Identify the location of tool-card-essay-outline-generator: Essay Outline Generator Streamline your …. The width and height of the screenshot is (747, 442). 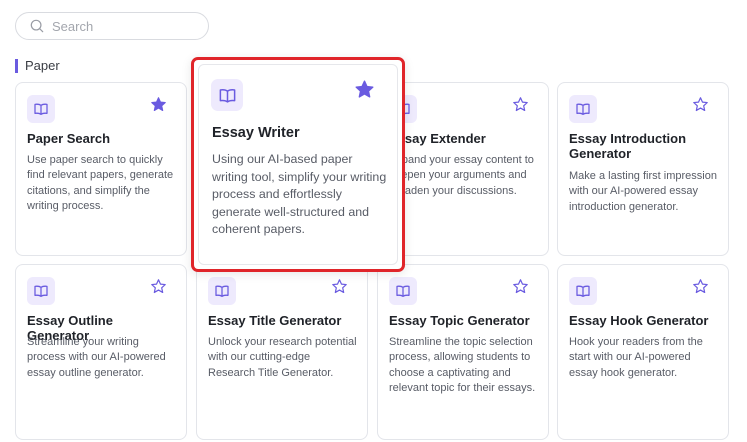
(101, 352).